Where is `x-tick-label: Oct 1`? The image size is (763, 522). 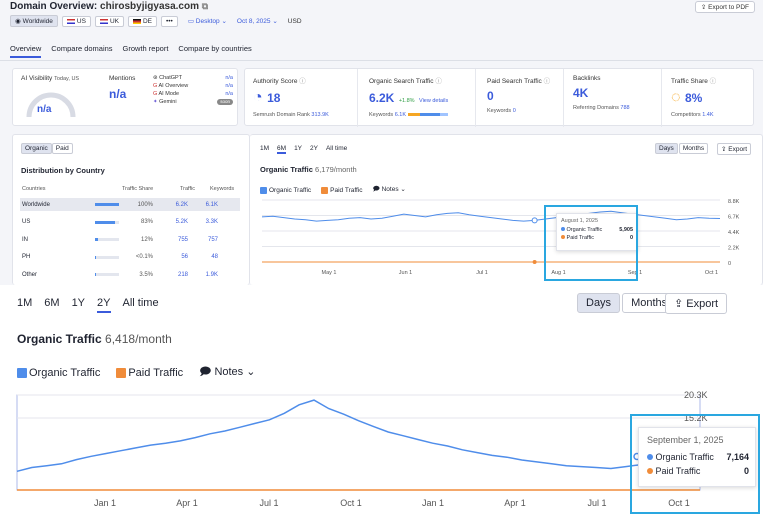 x-tick-label: Oct 1 is located at coordinates (351, 503).